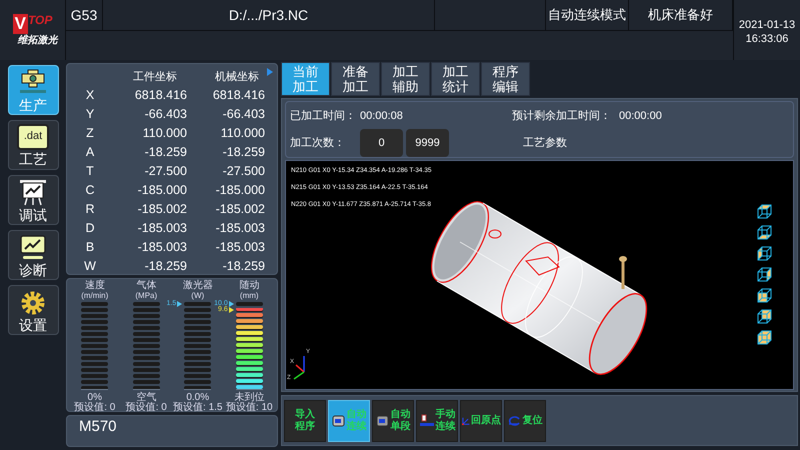 The height and width of the screenshot is (450, 800). What do you see at coordinates (90, 267) in the screenshot?
I see `axis-label: W` at bounding box center [90, 267].